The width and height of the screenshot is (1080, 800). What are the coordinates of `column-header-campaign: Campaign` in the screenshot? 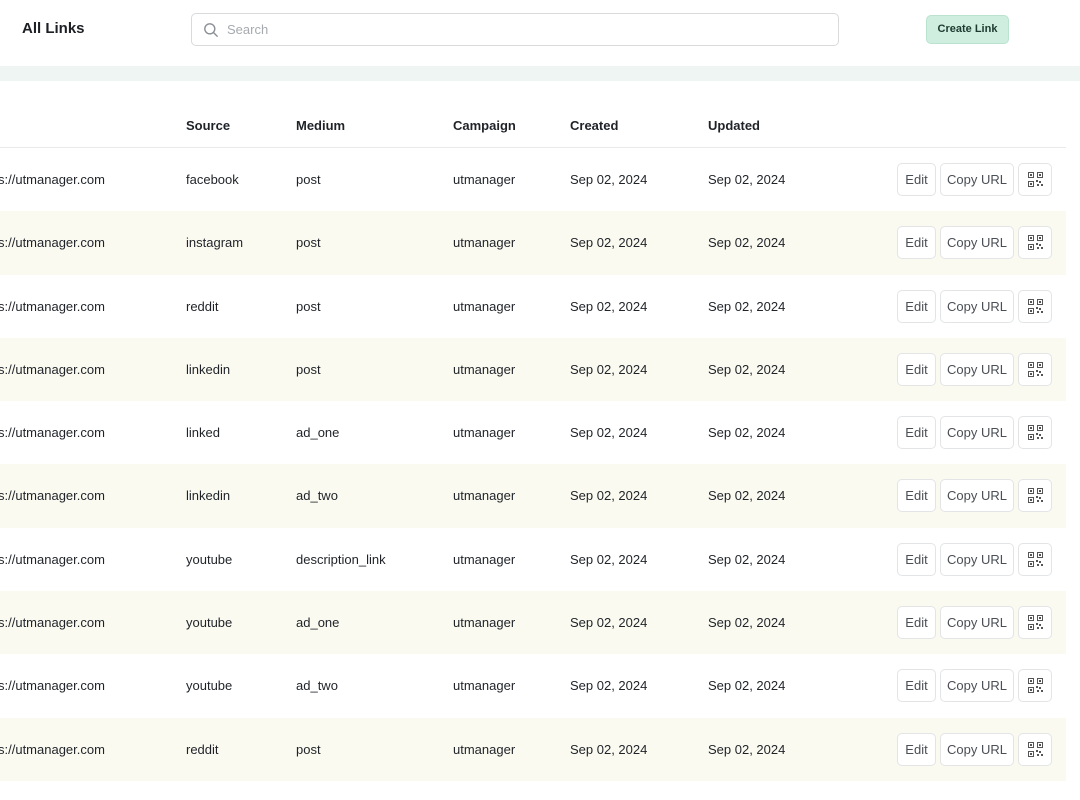 It's located at (484, 125).